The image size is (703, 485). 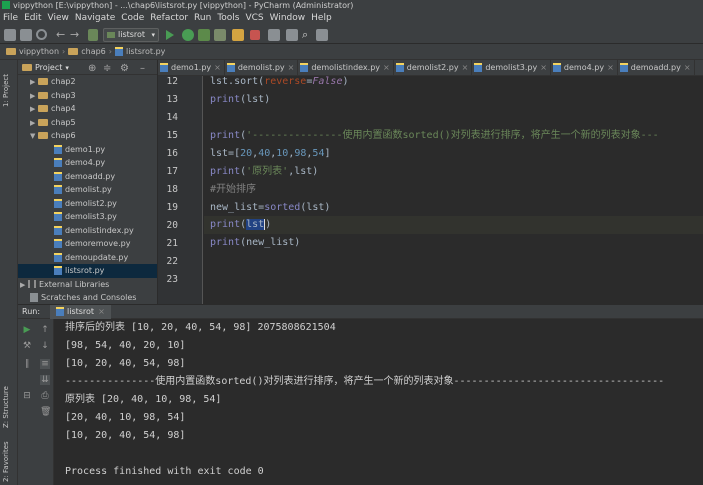 What do you see at coordinates (132, 18) in the screenshot?
I see `menu-code: Code` at bounding box center [132, 18].